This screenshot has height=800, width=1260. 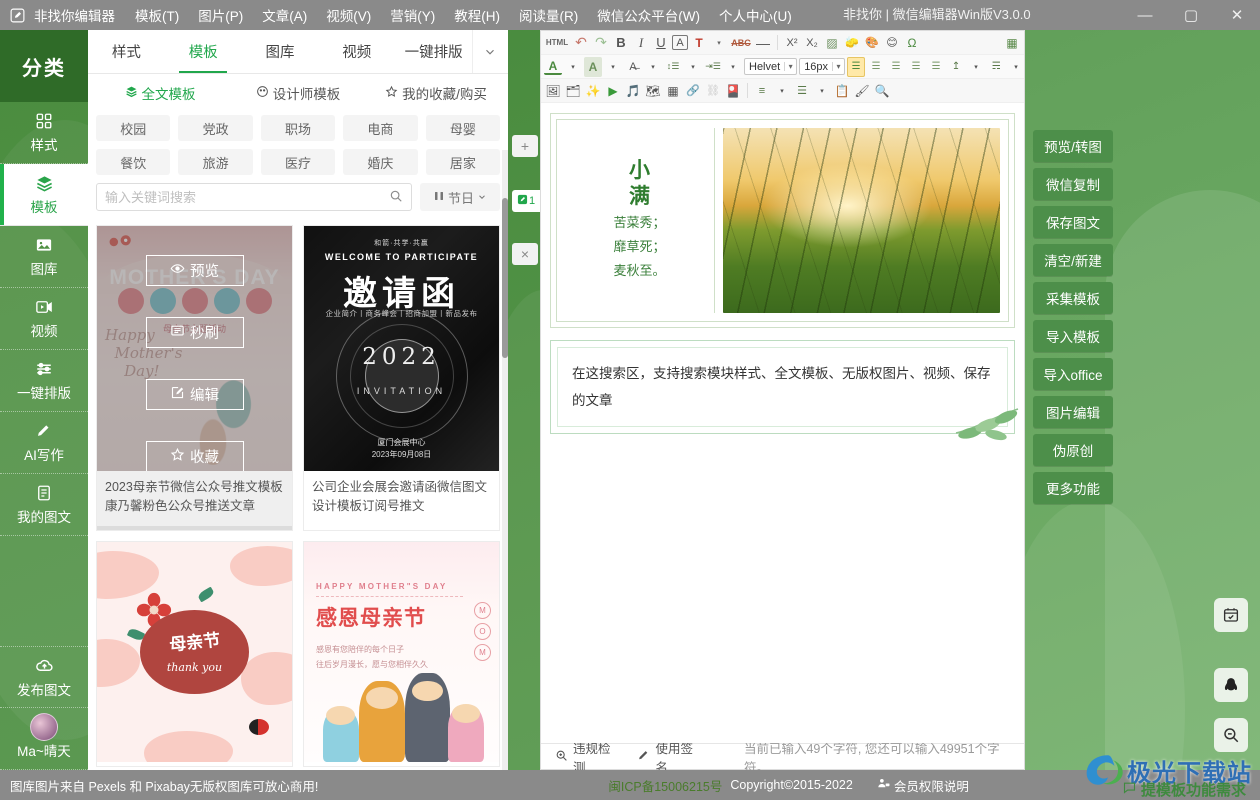 I want to click on close-button: ✕, so click(x=1237, y=15).